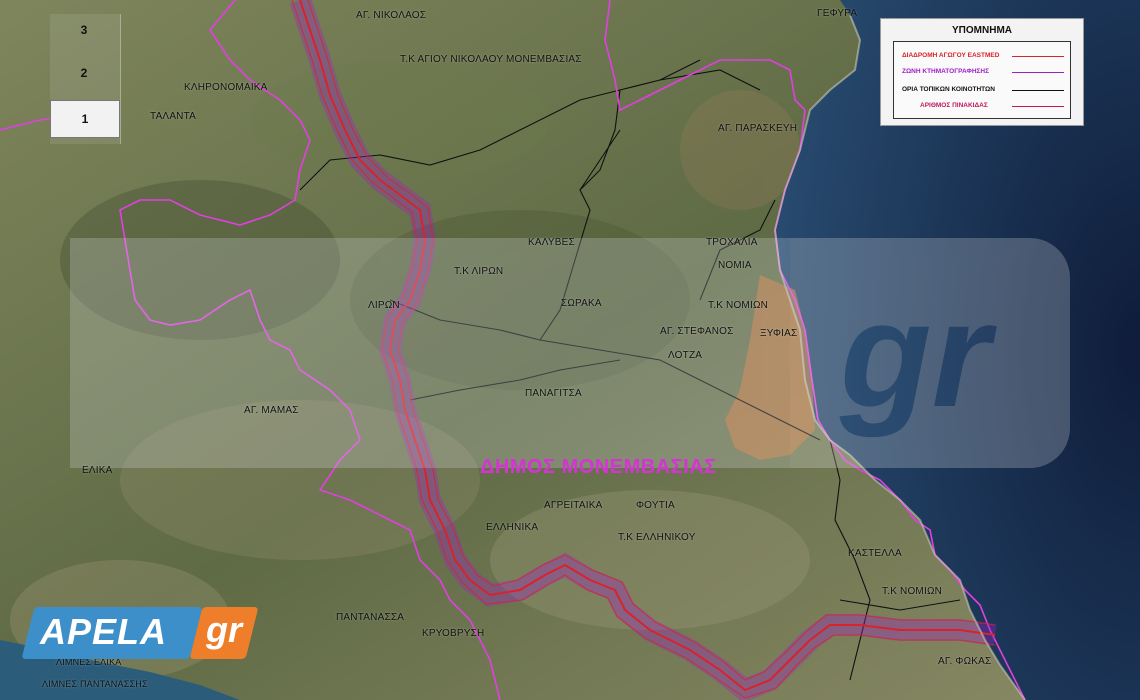 This screenshot has width=1140, height=700. I want to click on place-label: ΚΑΛΥΒΕΣ, so click(551, 242).